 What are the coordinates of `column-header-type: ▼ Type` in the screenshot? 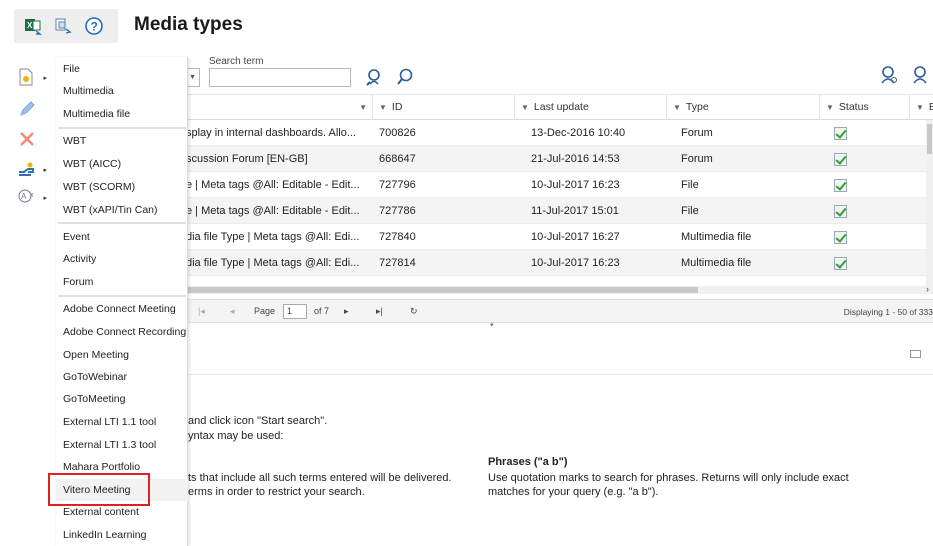 It's located at (742, 107).